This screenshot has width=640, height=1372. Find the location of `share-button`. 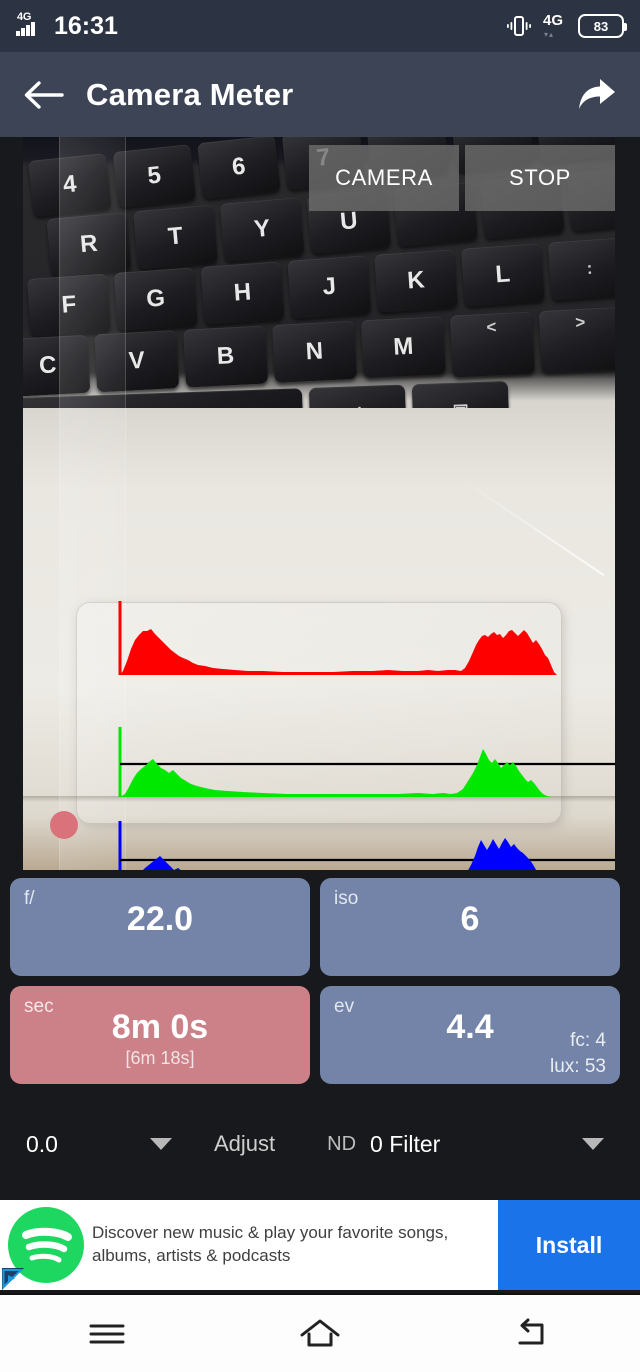

share-button is located at coordinates (597, 95).